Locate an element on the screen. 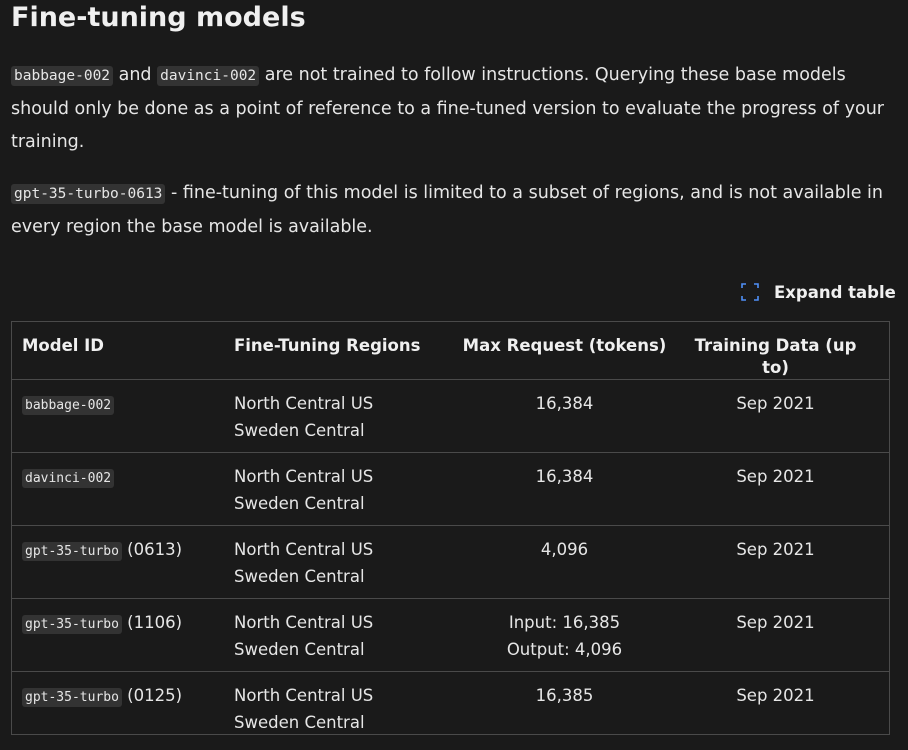 This screenshot has width=908, height=750. expand-icon is located at coordinates (750, 292).